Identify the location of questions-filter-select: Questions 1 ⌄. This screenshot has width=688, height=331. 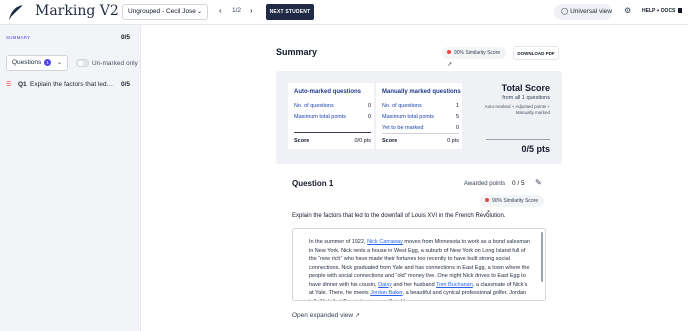
(37, 63).